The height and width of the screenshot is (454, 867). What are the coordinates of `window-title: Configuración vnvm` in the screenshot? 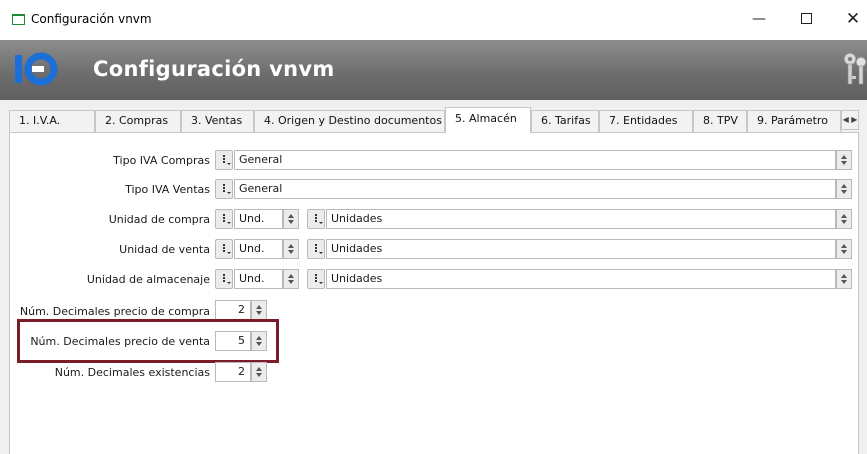 It's located at (91, 19).